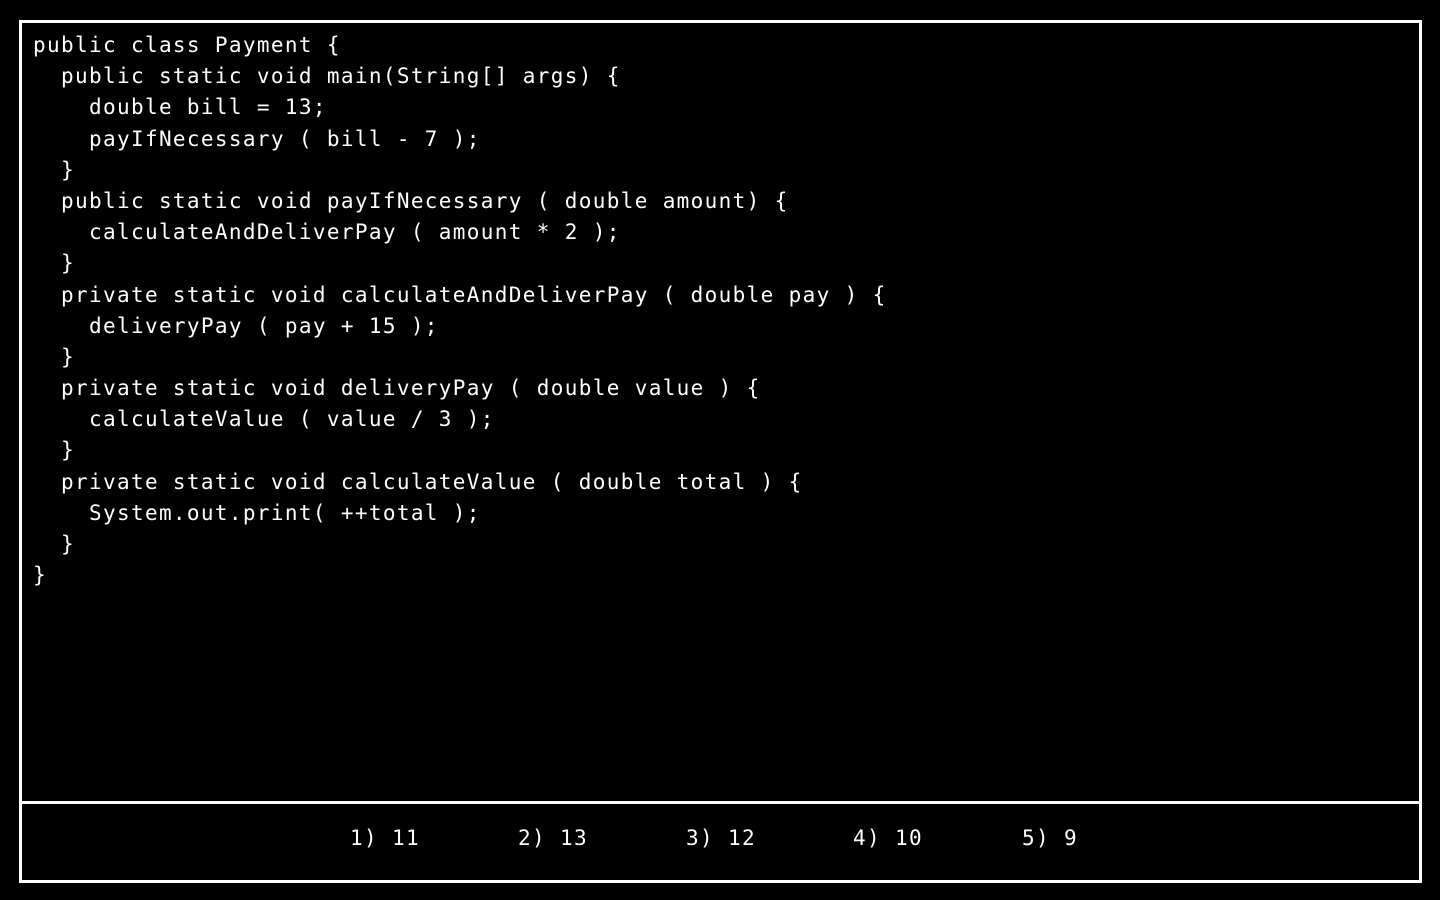 Image resolution: width=1440 pixels, height=900 pixels. I want to click on answer-option-1: 1) 11, so click(385, 838).